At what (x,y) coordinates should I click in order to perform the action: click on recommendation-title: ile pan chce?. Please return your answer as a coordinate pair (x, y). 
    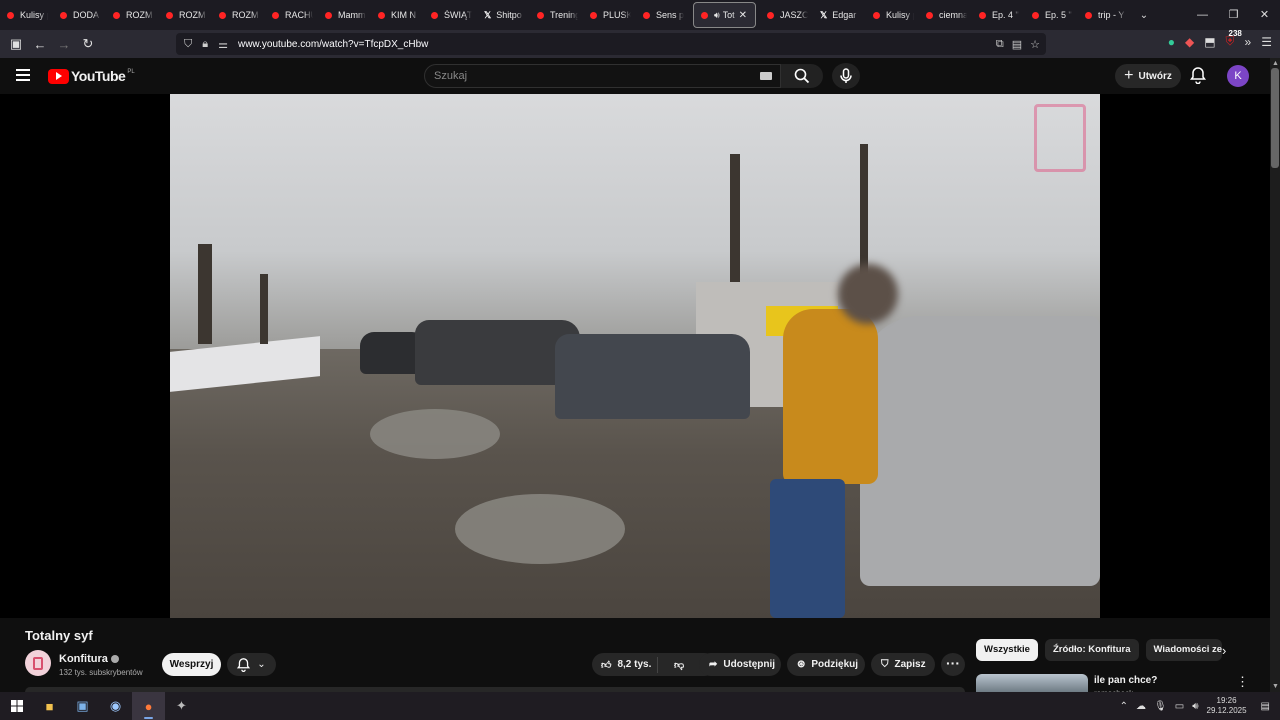
    Looking at the image, I should click on (1125, 680).